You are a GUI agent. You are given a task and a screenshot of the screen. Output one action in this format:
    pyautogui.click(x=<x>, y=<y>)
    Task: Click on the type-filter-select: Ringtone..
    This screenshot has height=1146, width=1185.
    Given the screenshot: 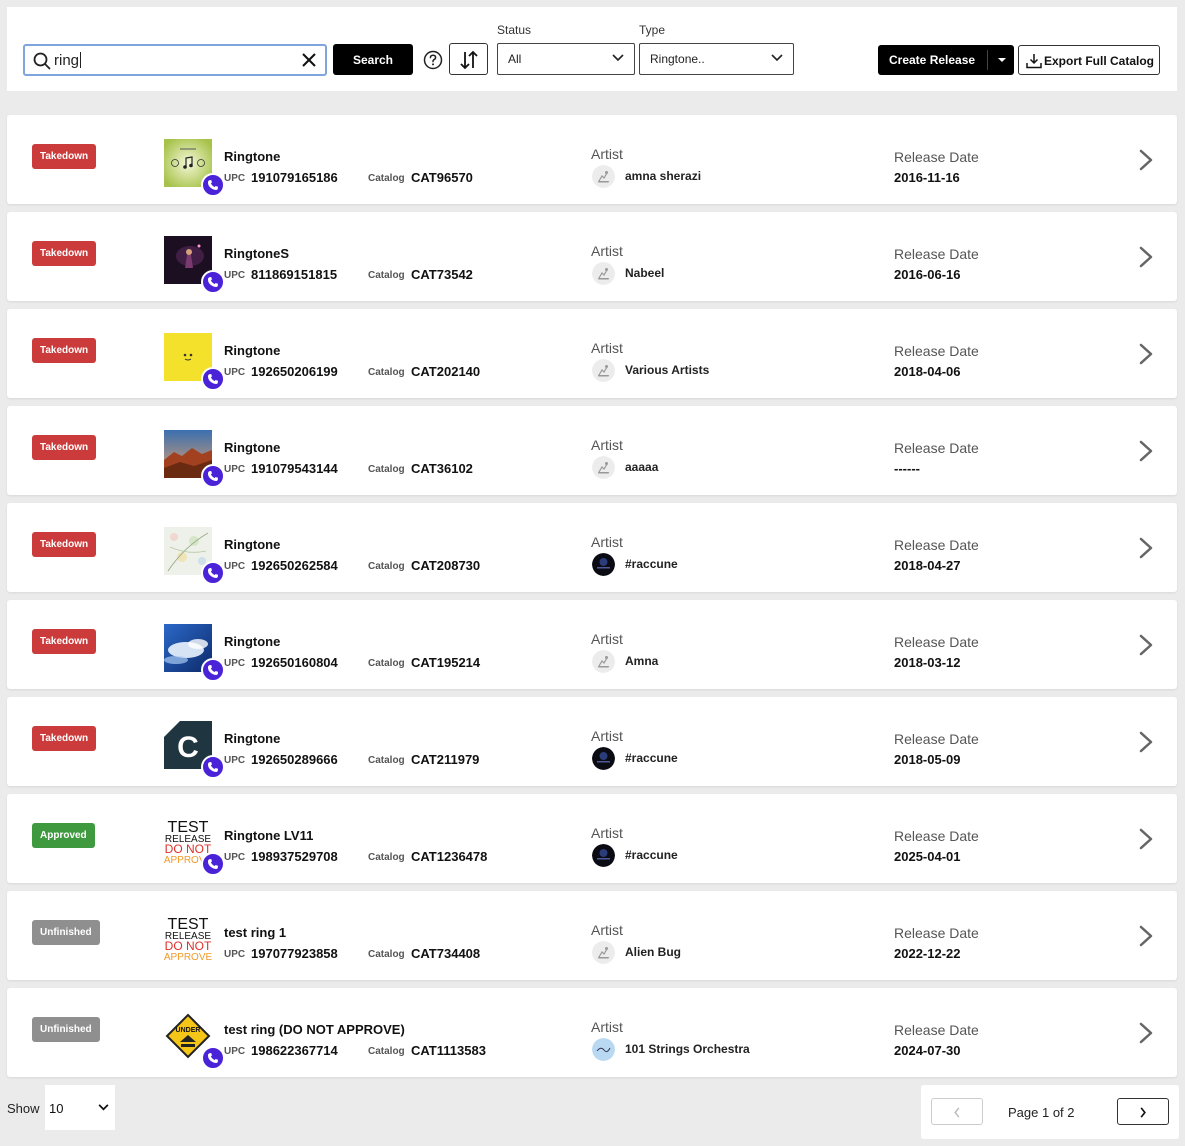 What is the action you would take?
    pyautogui.click(x=716, y=59)
    